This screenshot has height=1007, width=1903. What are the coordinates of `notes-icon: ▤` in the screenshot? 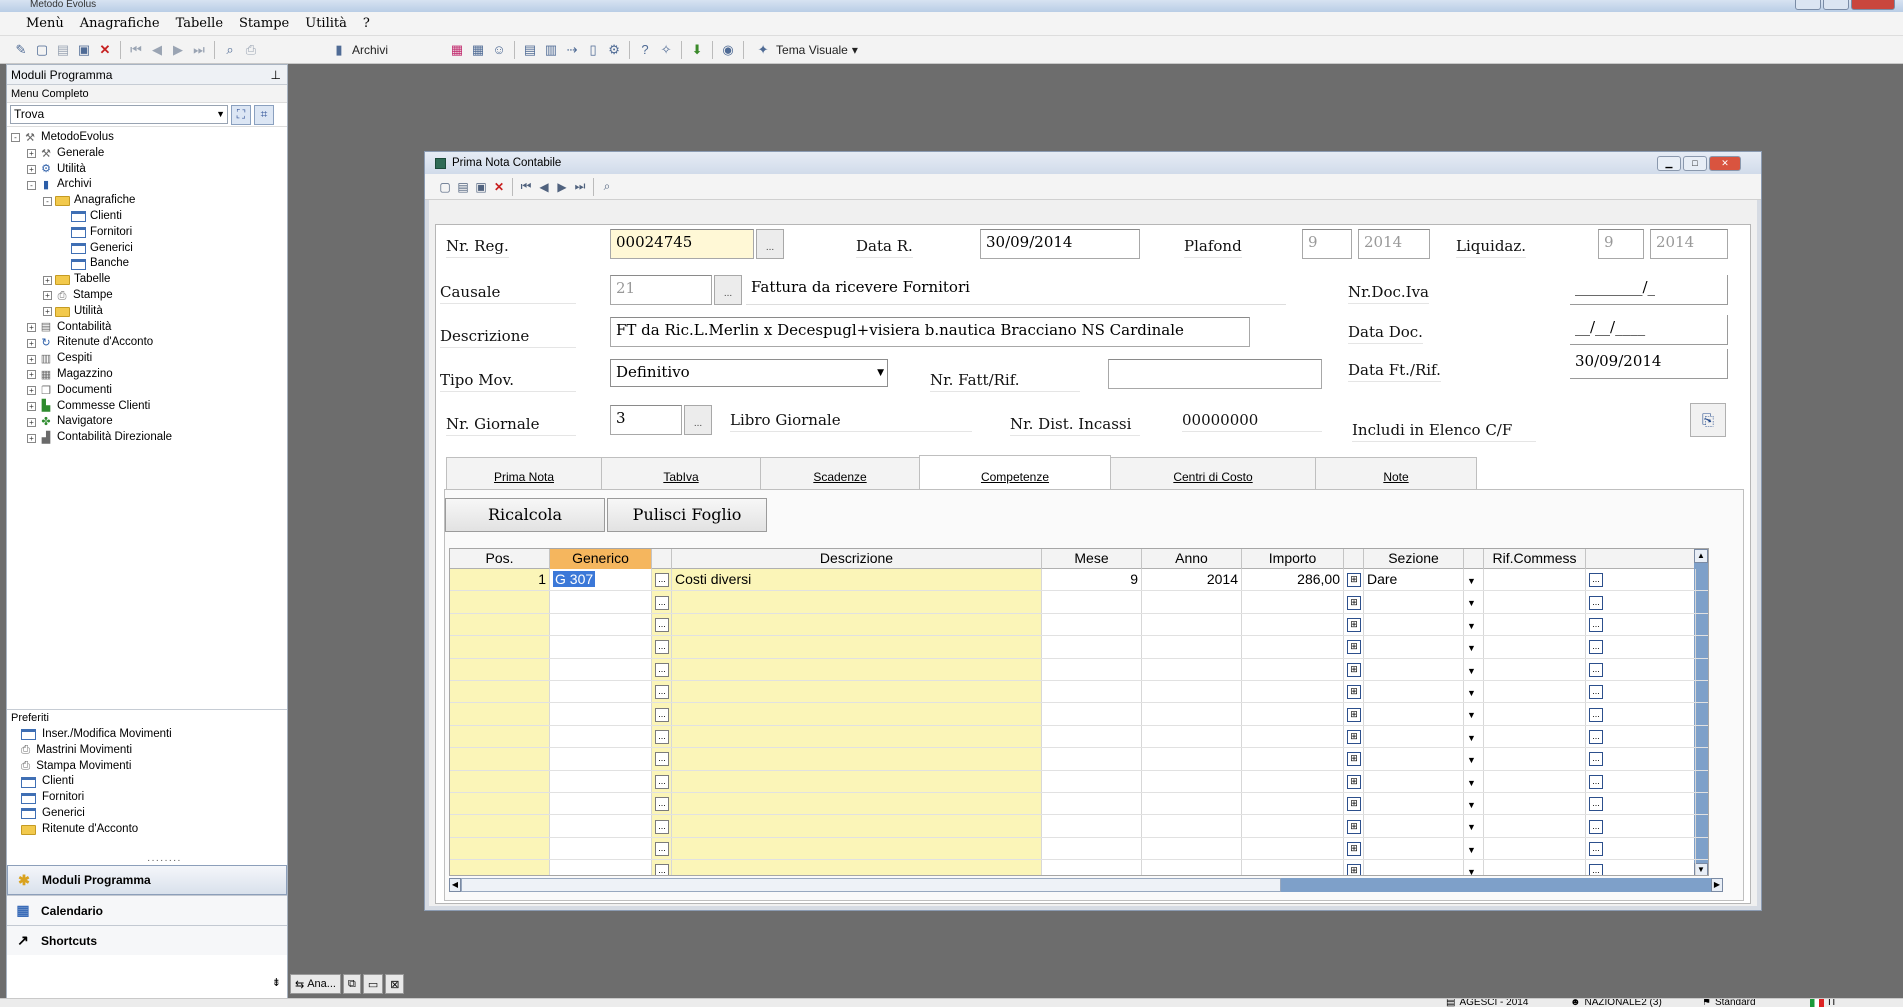 It's located at (530, 50).